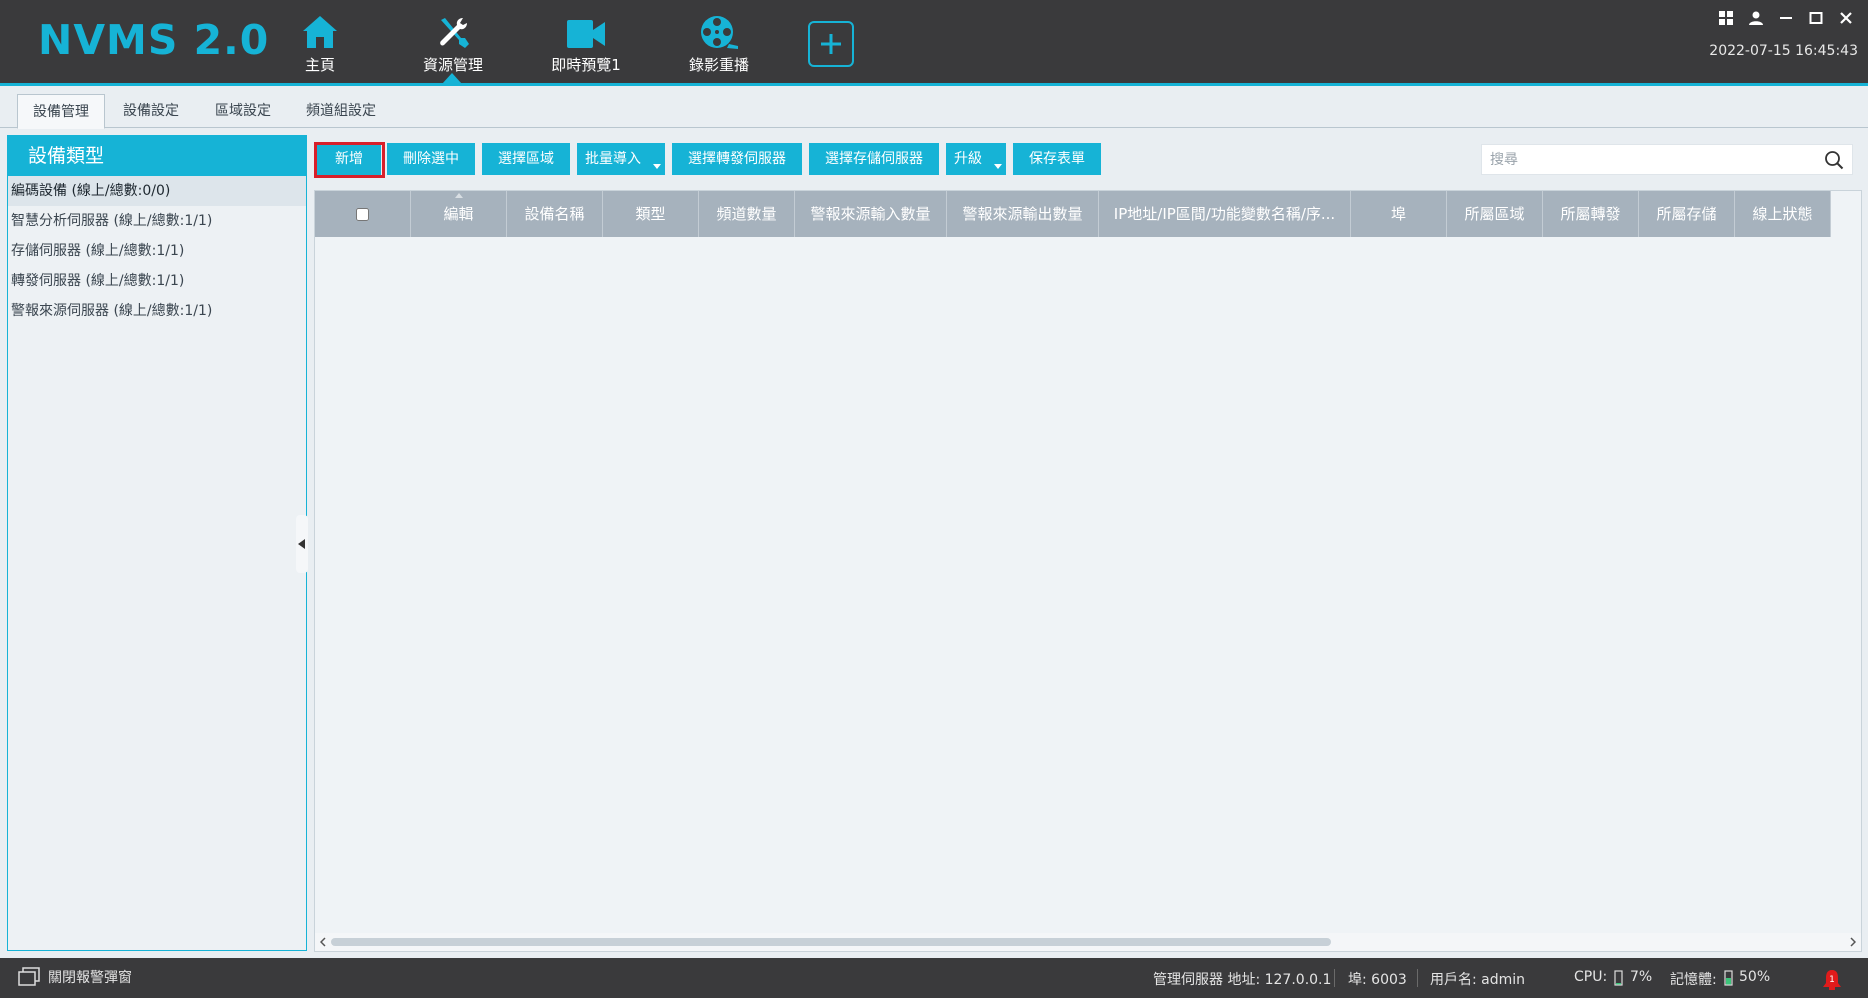 This screenshot has width=1868, height=998. Describe the element at coordinates (453, 31) in the screenshot. I see `tools-icon` at that location.